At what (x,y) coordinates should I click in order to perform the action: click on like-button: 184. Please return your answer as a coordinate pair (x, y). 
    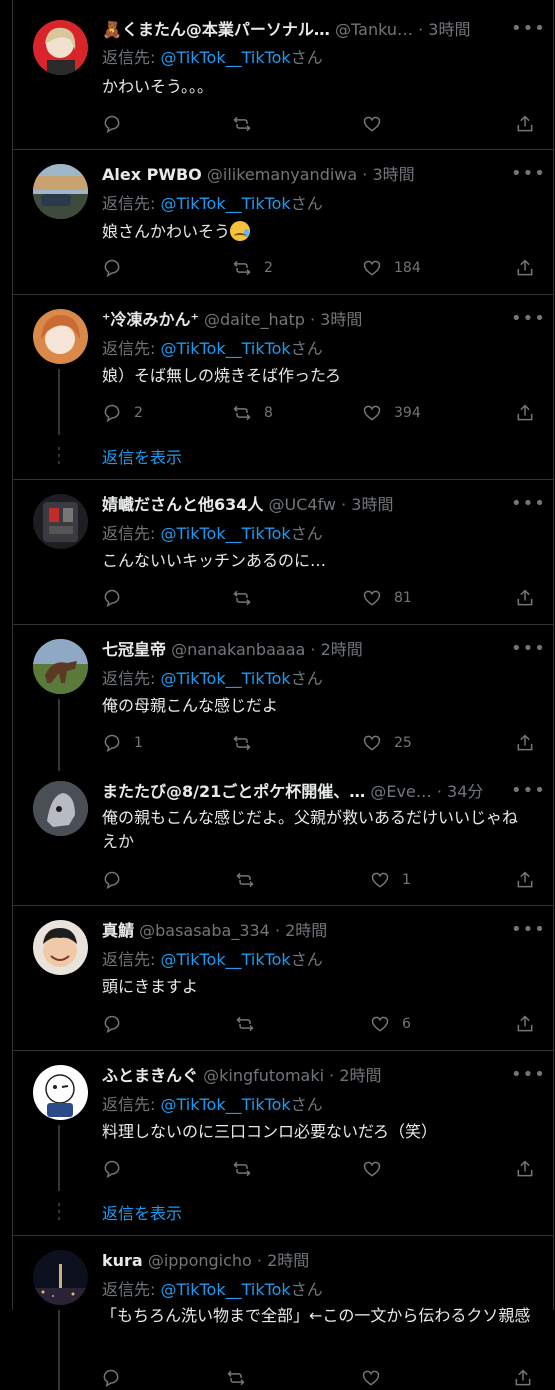
    Looking at the image, I should click on (391, 268).